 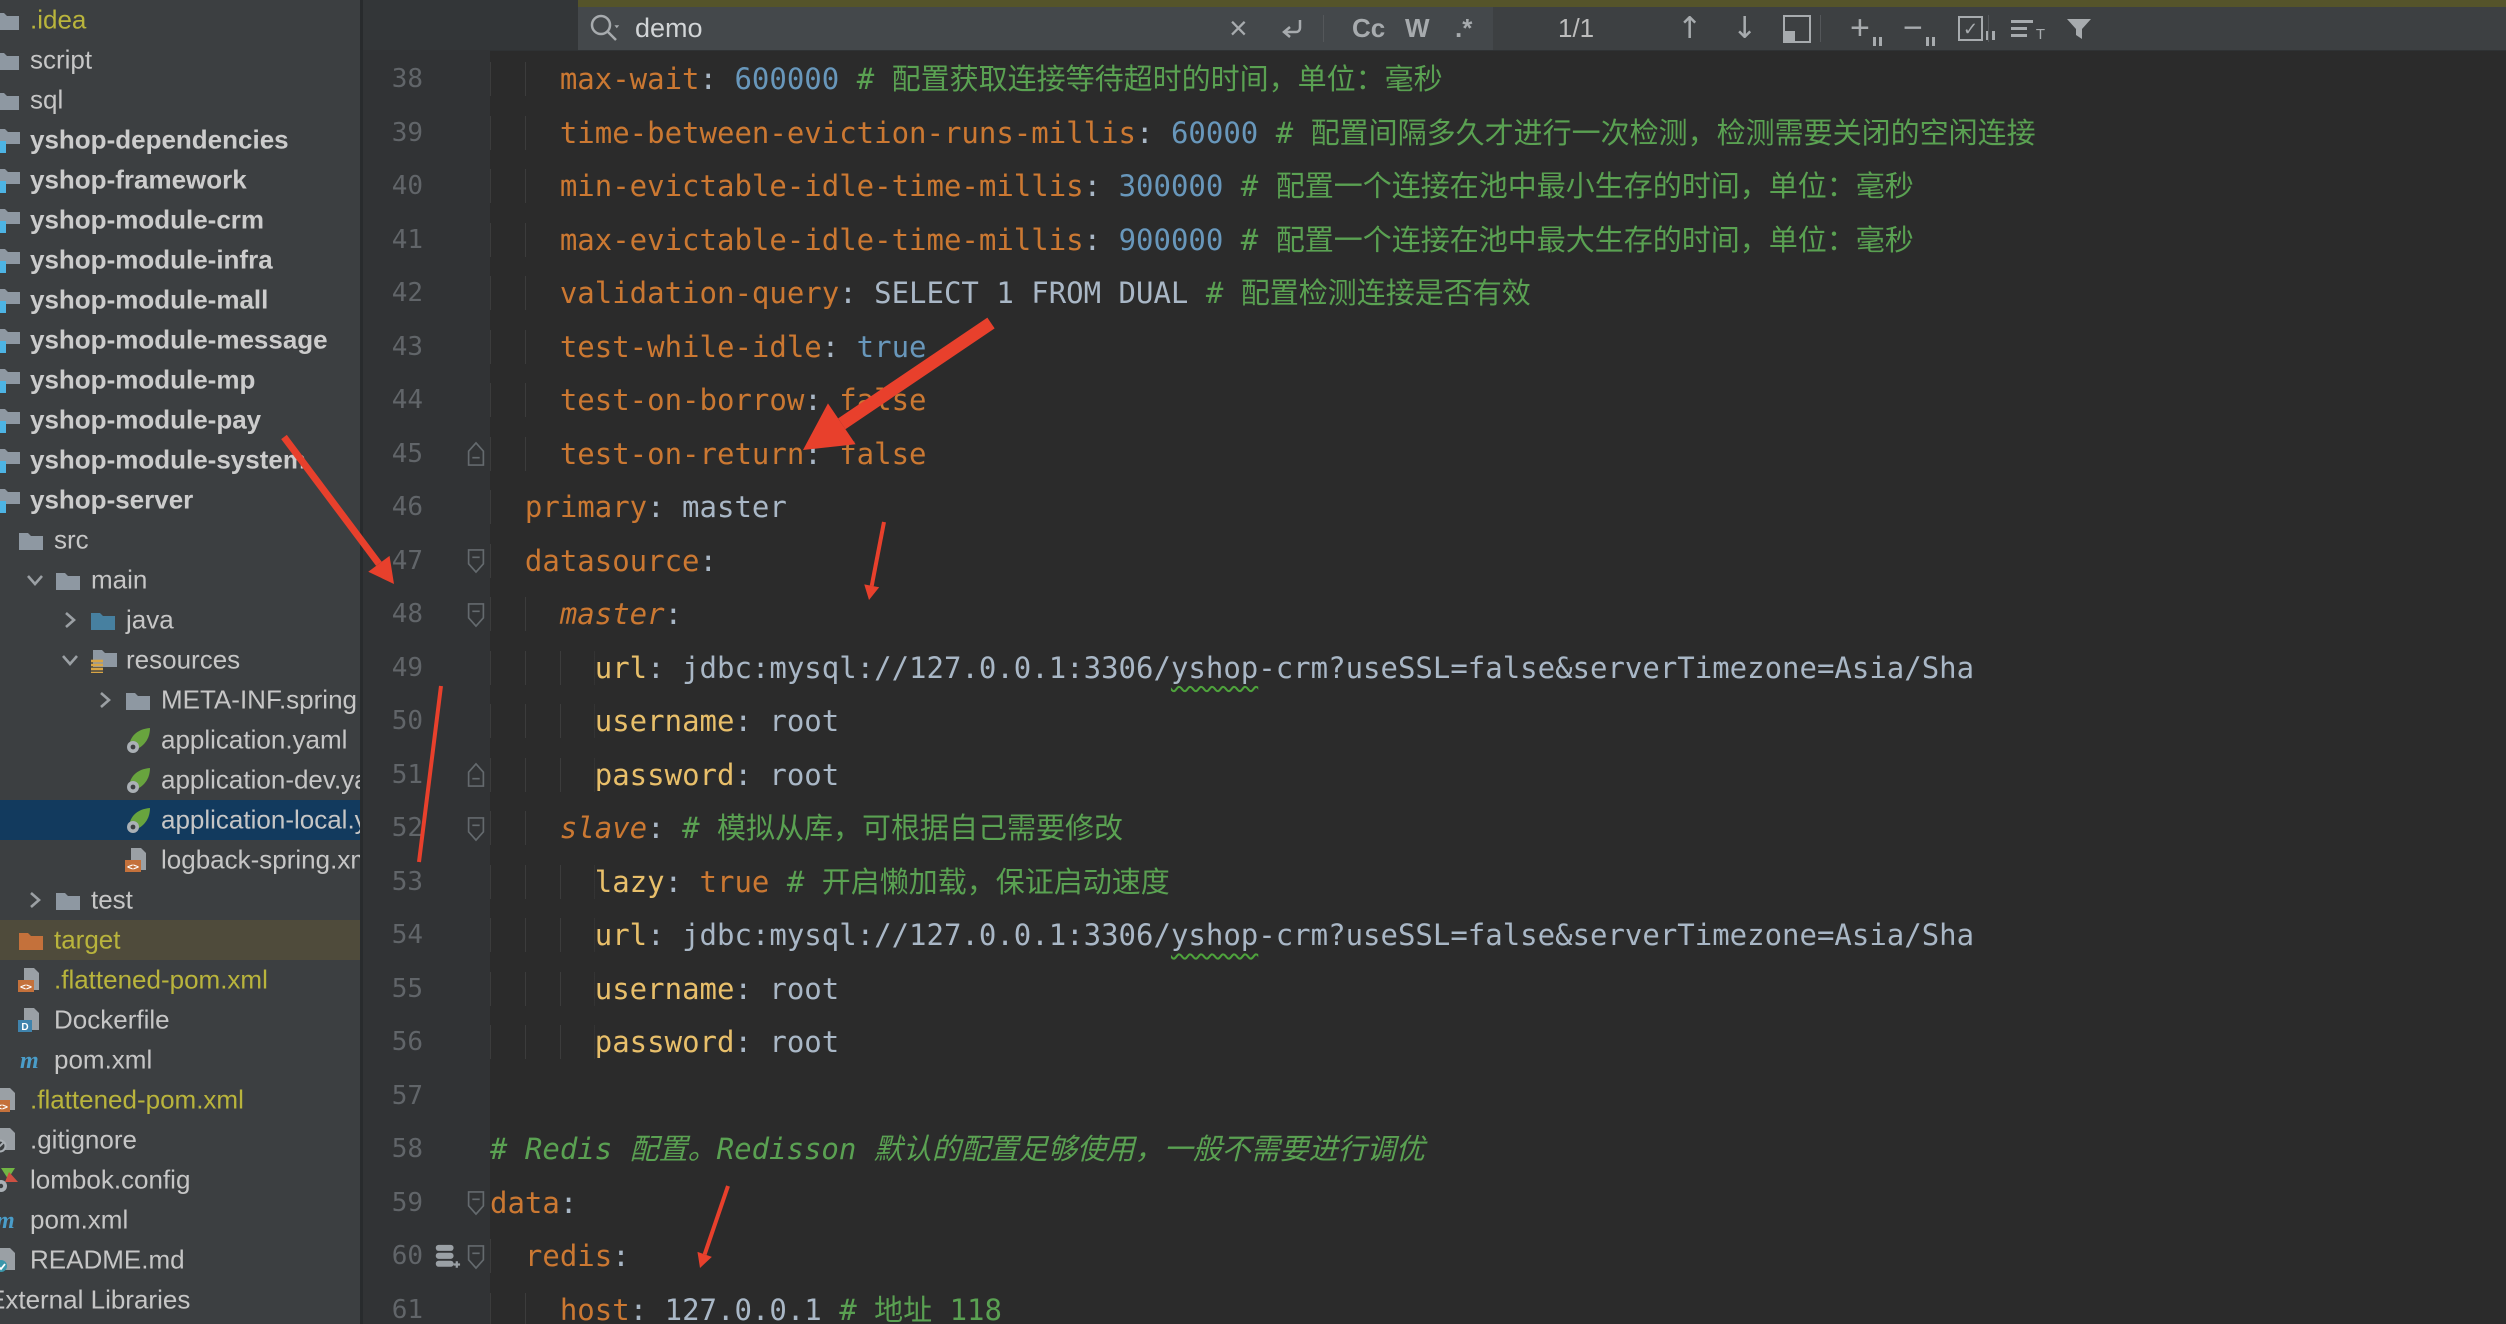 I want to click on code-line-57: 57, so click(x=1434, y=1097).